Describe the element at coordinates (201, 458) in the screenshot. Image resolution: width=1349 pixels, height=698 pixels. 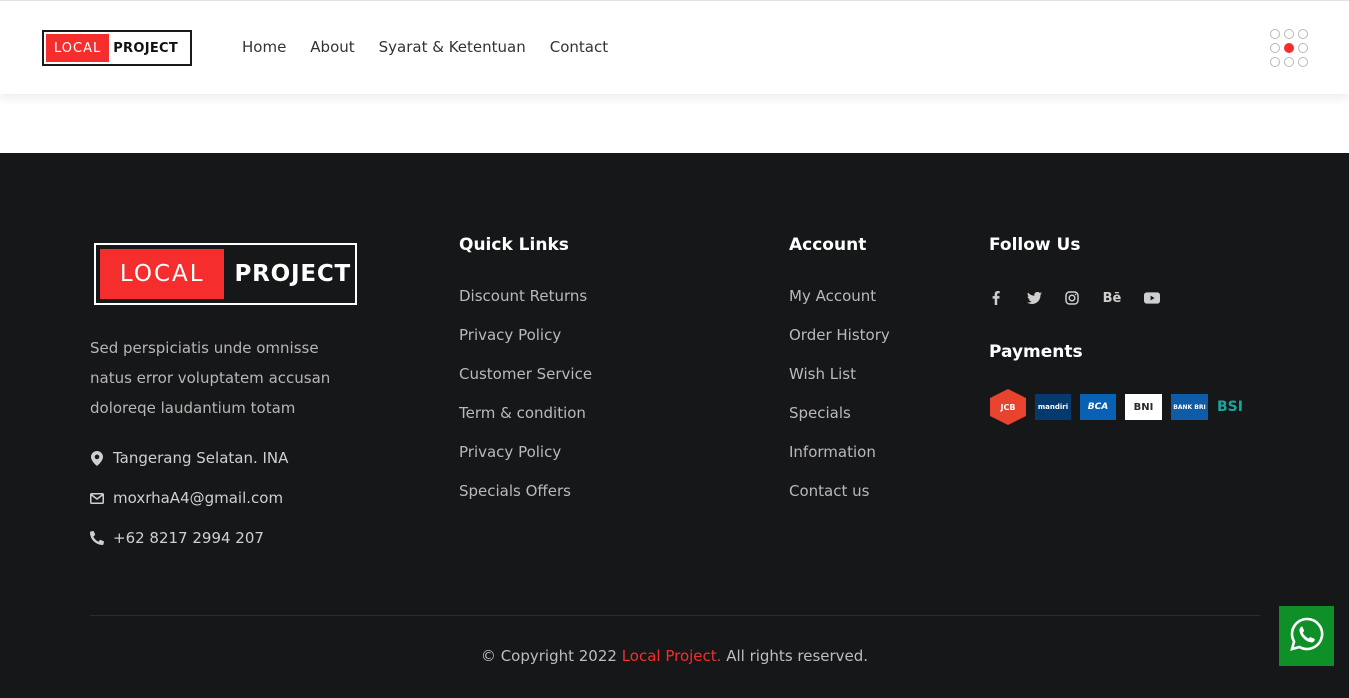
I see `address-text: Tangerang Selatan. INA` at that location.